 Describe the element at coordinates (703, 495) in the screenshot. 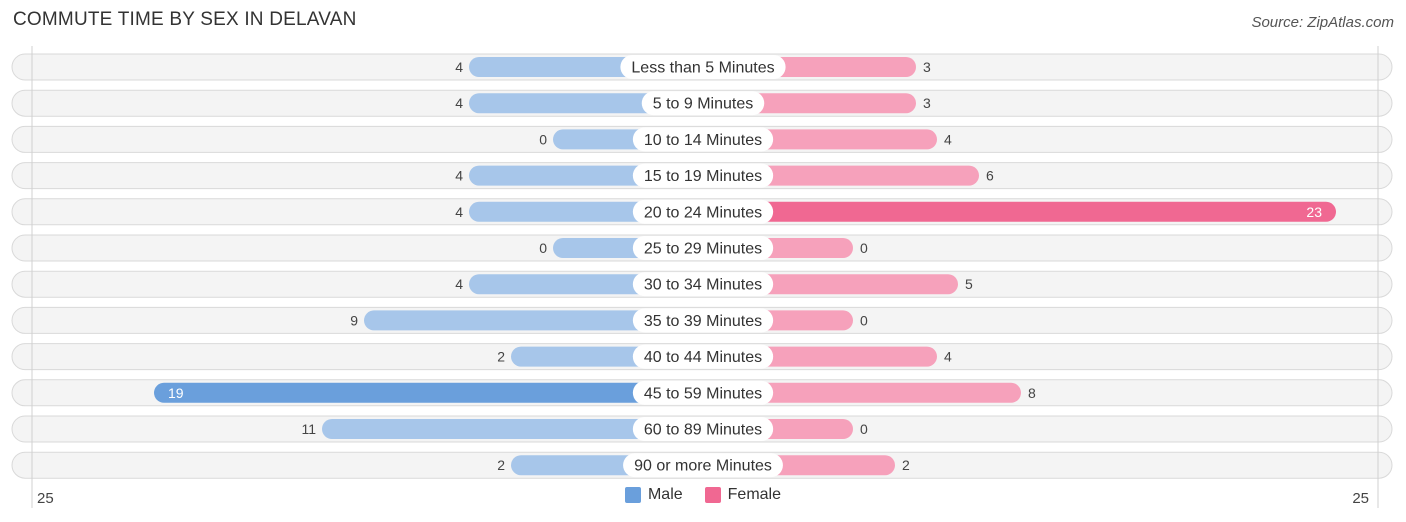

I see `legend: Male Female` at that location.